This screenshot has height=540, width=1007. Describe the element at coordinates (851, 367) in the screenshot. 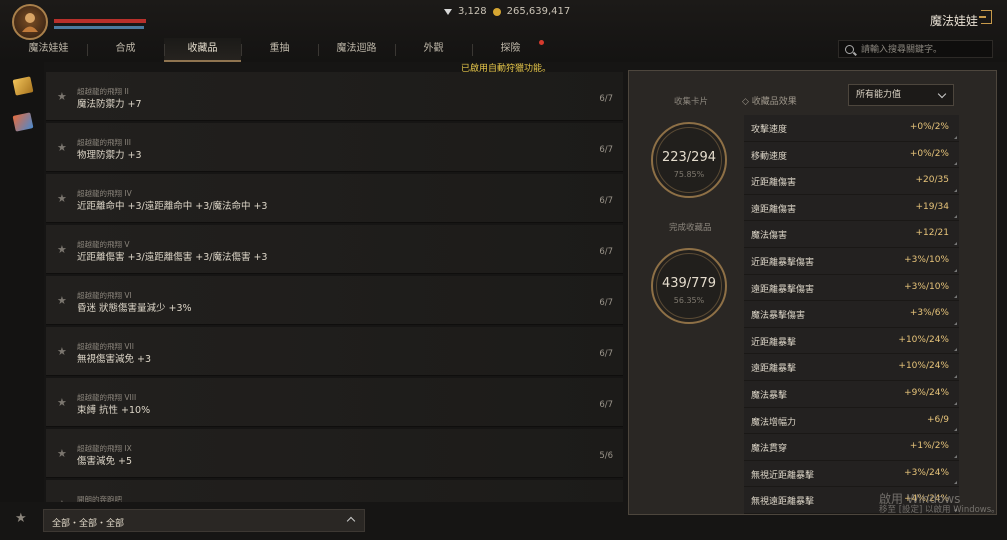

I see `effect-row: 遠距離暴擊 +10%/24%` at that location.